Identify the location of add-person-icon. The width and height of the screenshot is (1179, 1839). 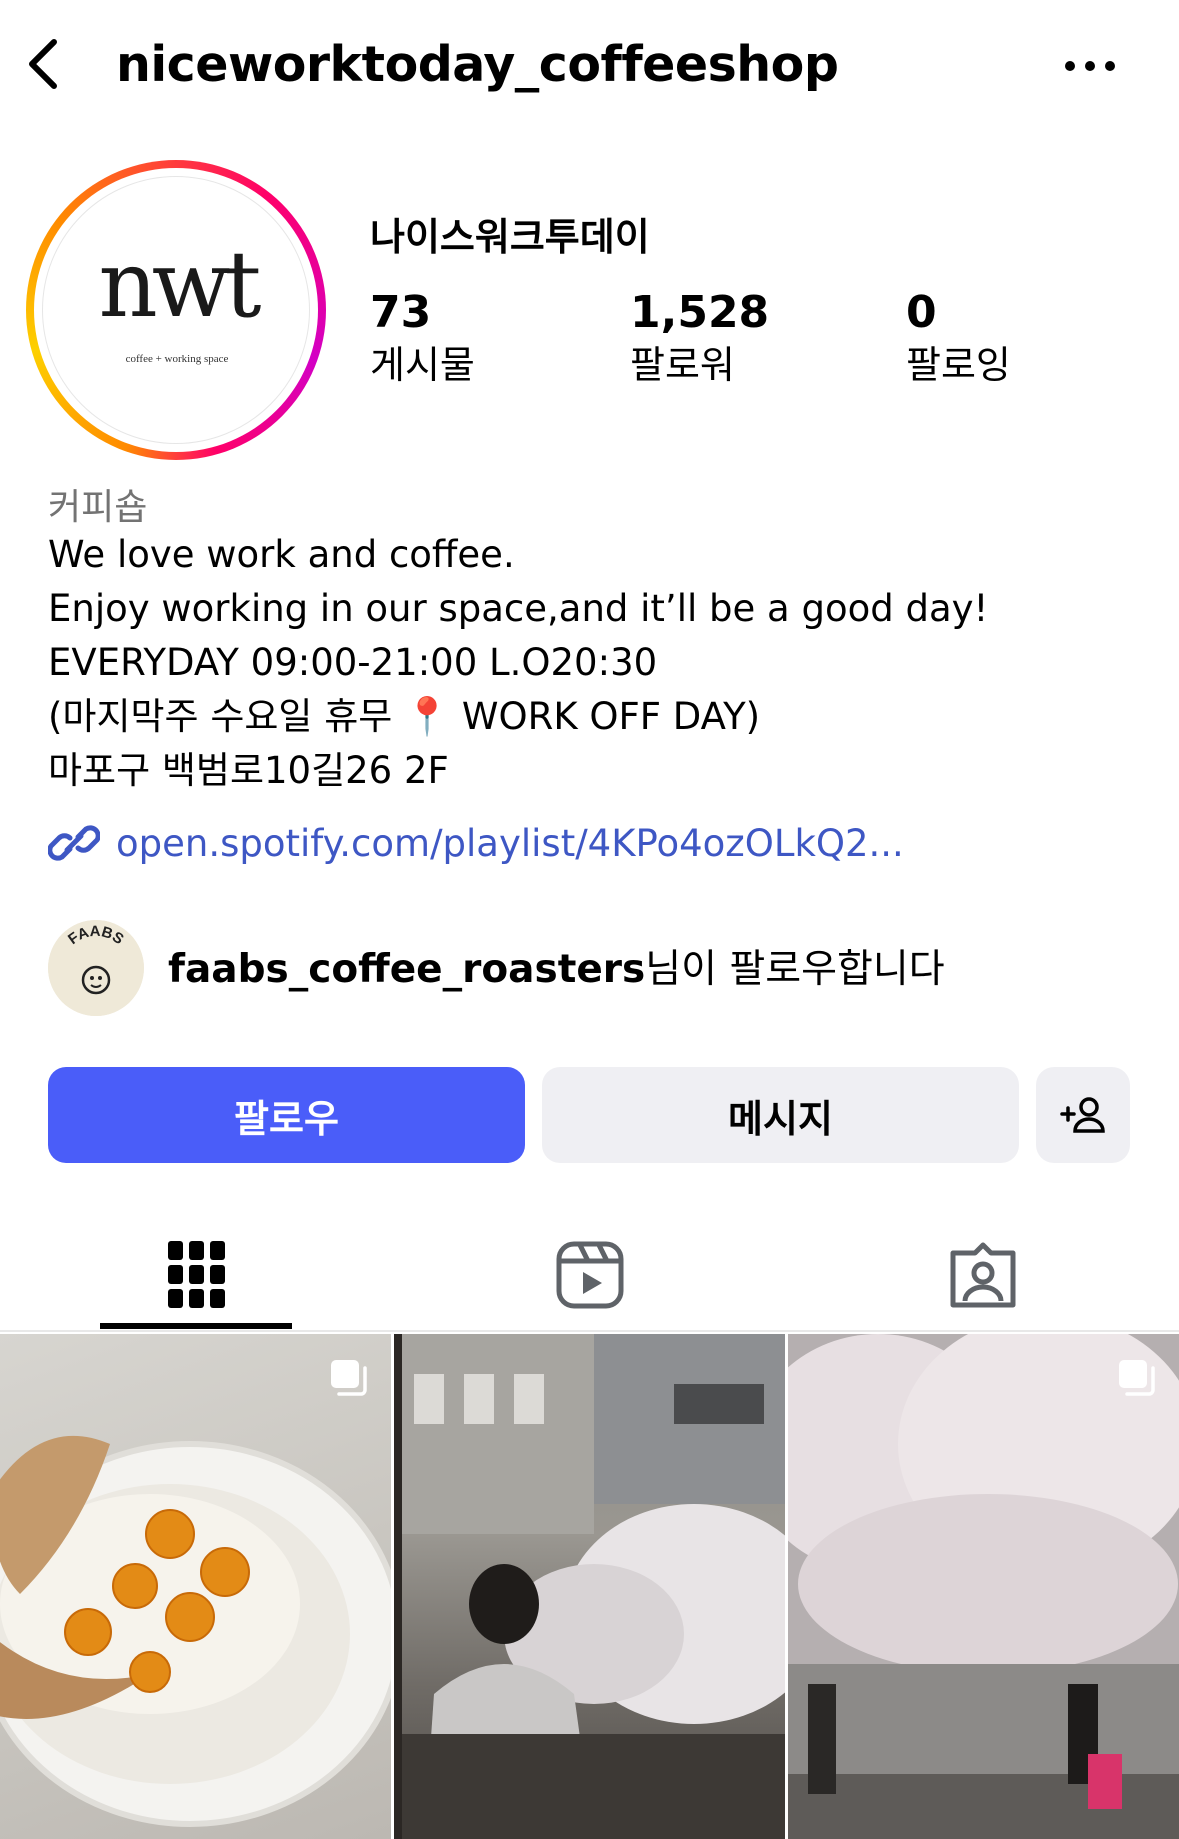
(1082, 1115).